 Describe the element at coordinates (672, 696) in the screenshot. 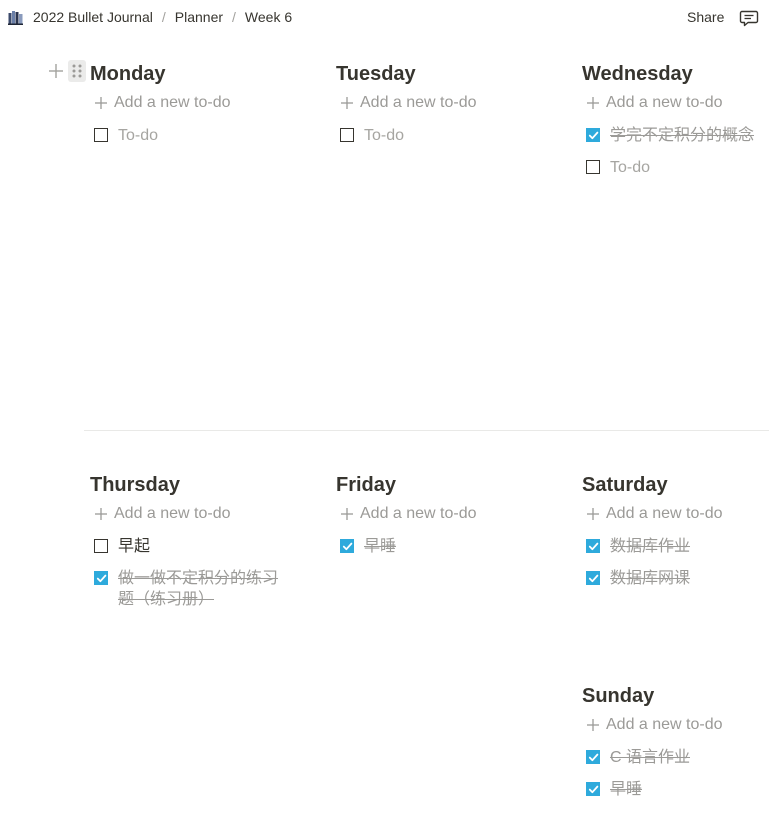

I see `day-heading: Sunday` at that location.